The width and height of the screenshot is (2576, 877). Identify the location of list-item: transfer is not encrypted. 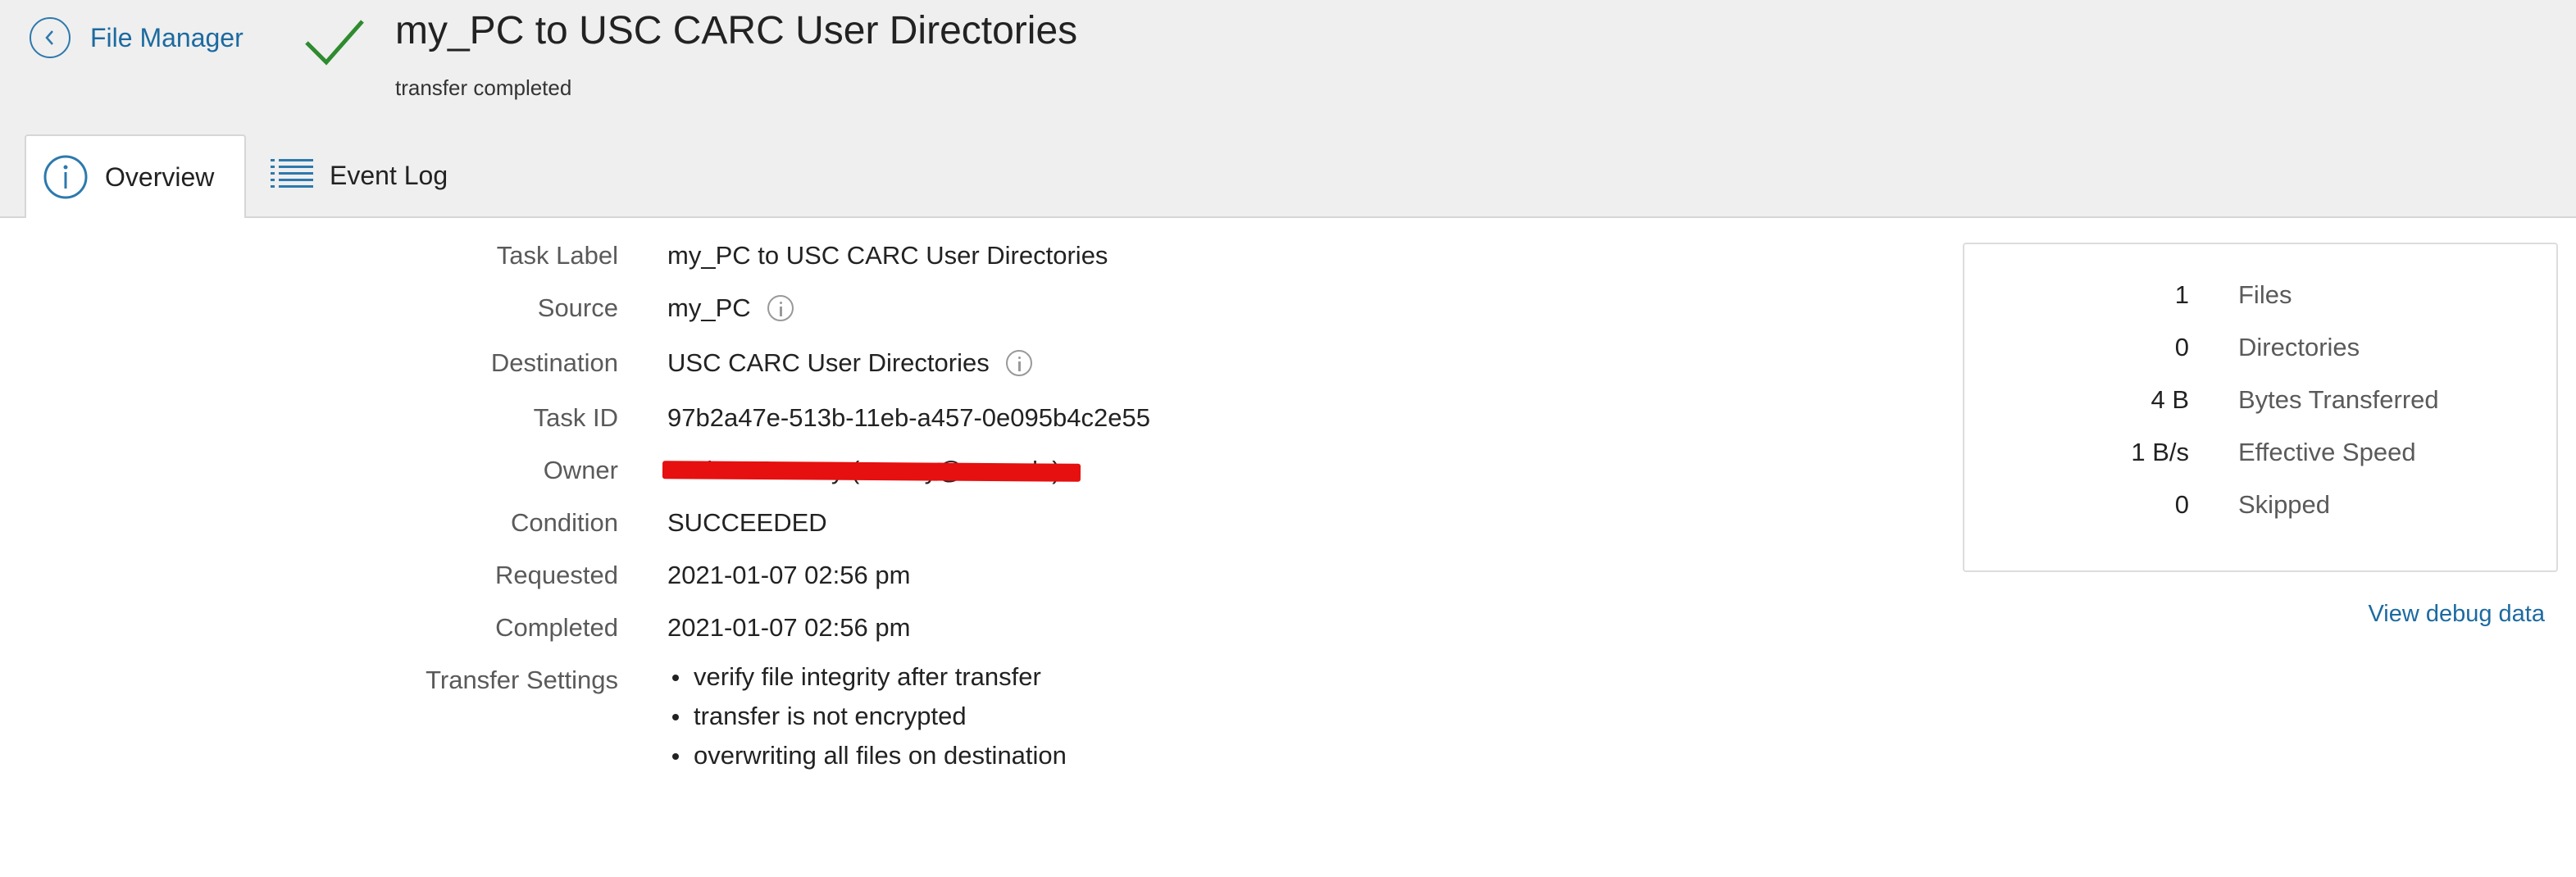
(867, 716).